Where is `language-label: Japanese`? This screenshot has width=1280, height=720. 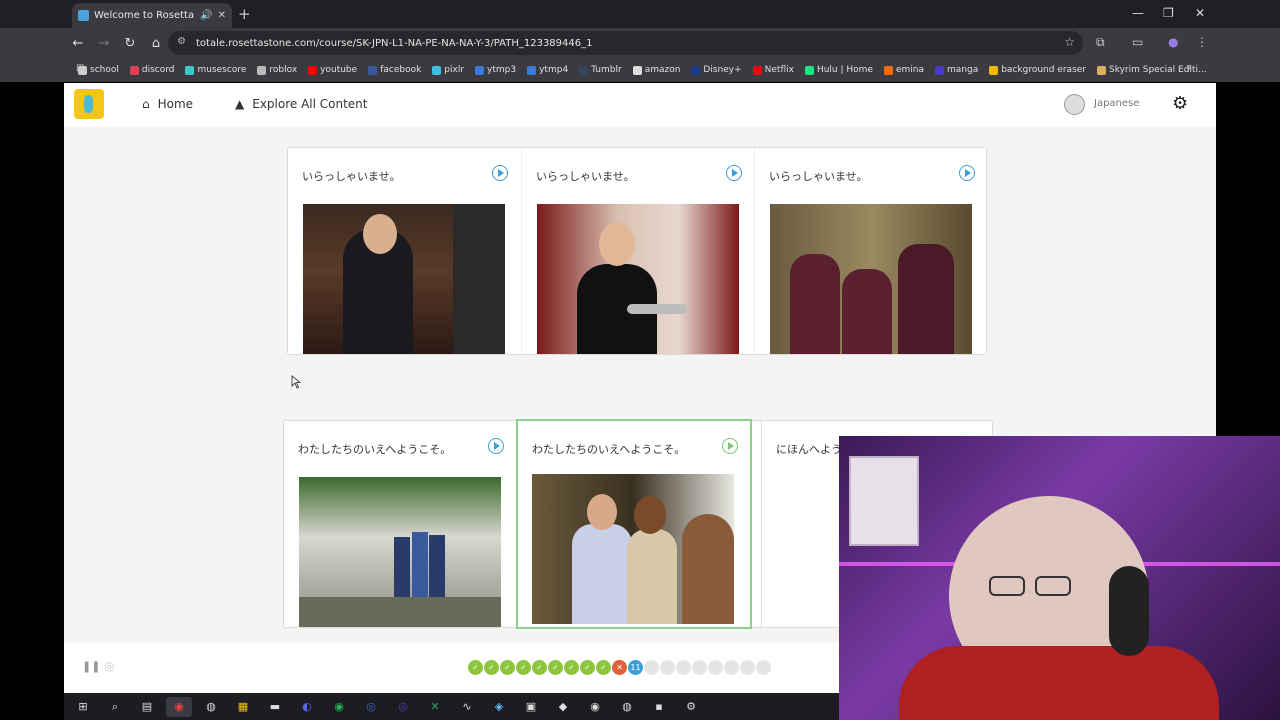
language-label: Japanese is located at coordinates (1116, 103).